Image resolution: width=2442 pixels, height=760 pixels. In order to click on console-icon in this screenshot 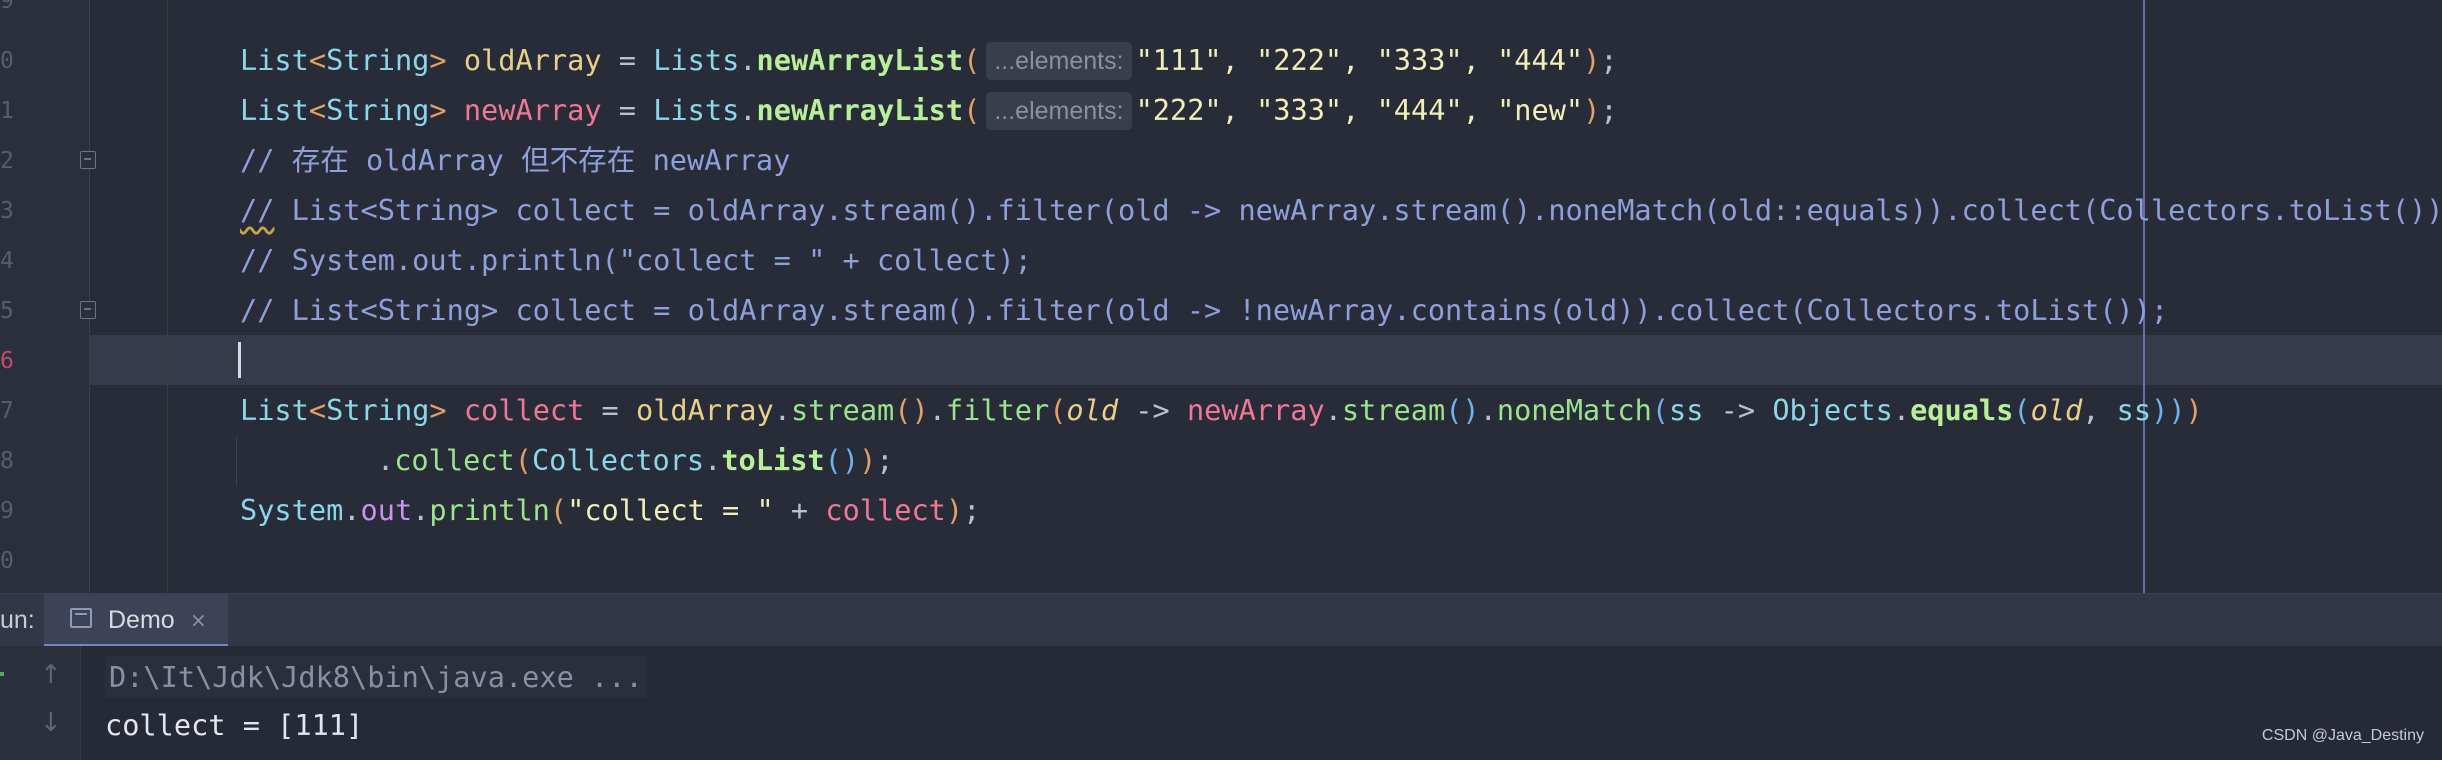, I will do `click(81, 618)`.